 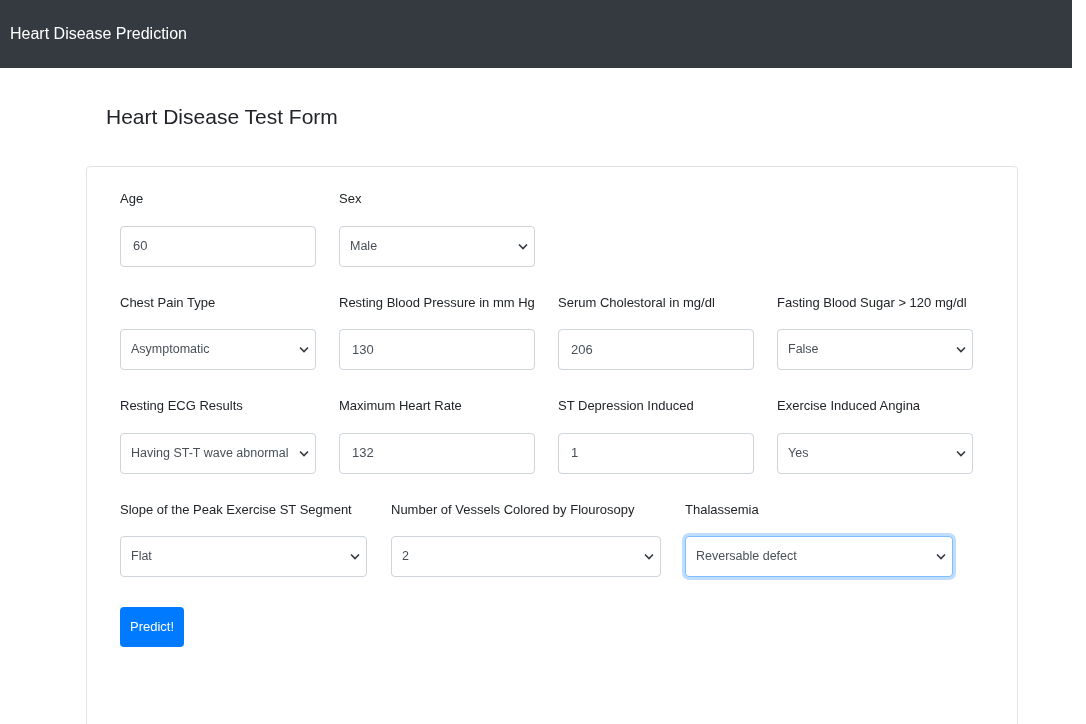 What do you see at coordinates (437, 349) in the screenshot?
I see `text-input-field: 130` at bounding box center [437, 349].